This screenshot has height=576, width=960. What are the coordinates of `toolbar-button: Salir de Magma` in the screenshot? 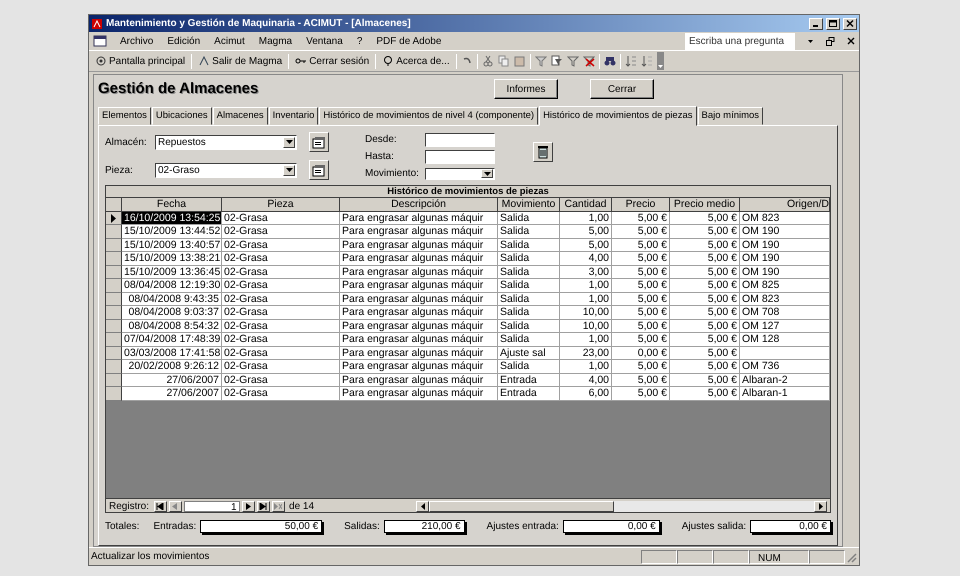 It's located at (240, 61).